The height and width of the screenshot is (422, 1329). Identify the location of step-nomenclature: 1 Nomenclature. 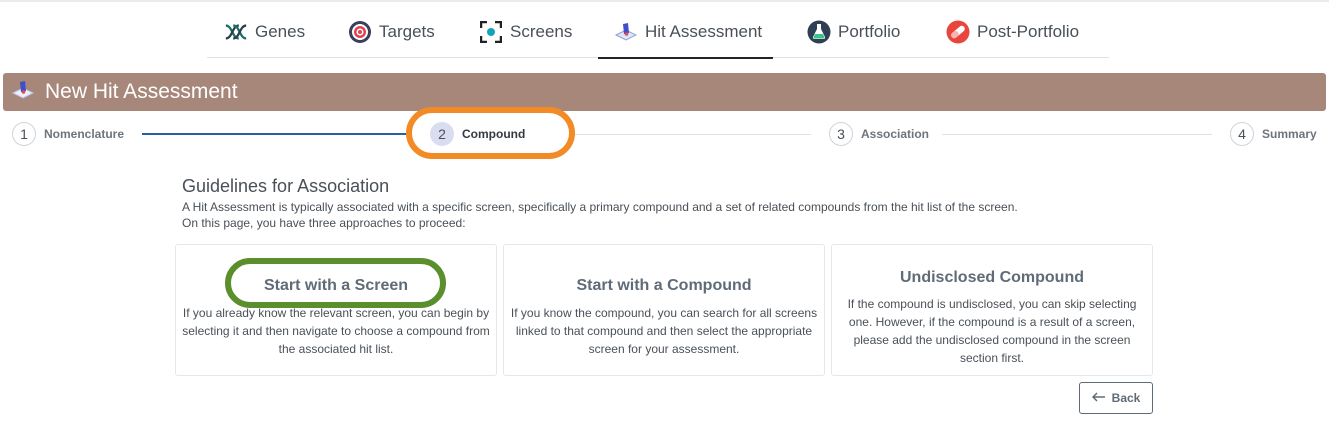
(68, 134).